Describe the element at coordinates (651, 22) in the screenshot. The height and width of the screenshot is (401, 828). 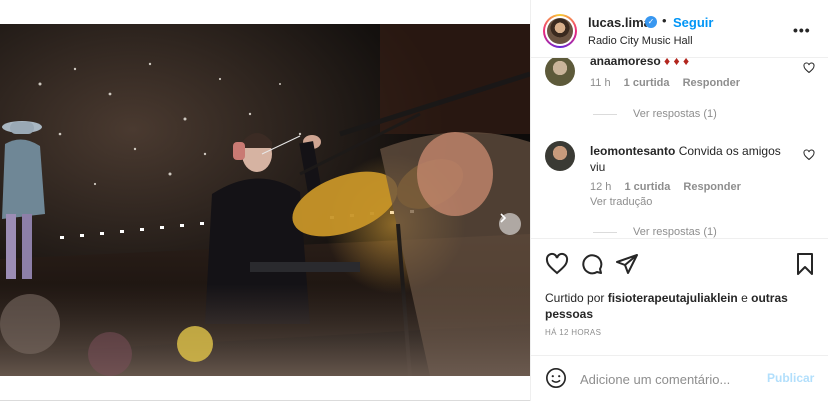
I see `verified-badge-icon: ✓` at that location.